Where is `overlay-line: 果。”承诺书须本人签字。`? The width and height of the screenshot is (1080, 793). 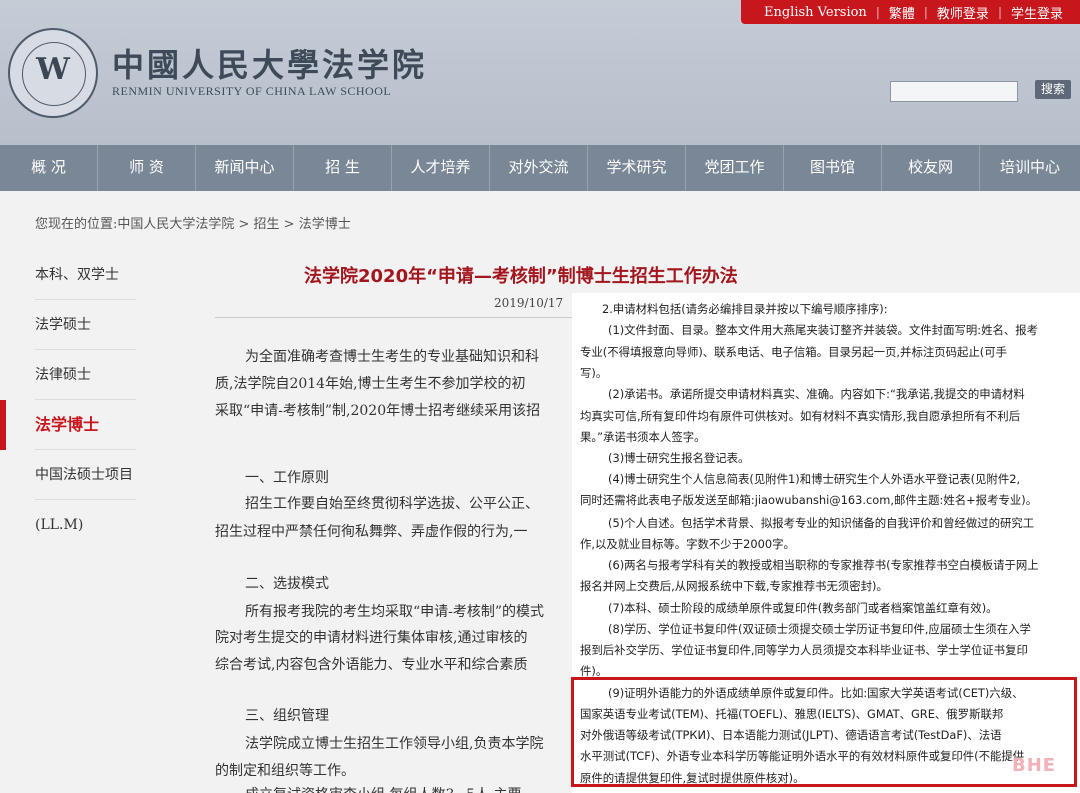 overlay-line: 果。”承诺书须本人签字。 is located at coordinates (643, 437).